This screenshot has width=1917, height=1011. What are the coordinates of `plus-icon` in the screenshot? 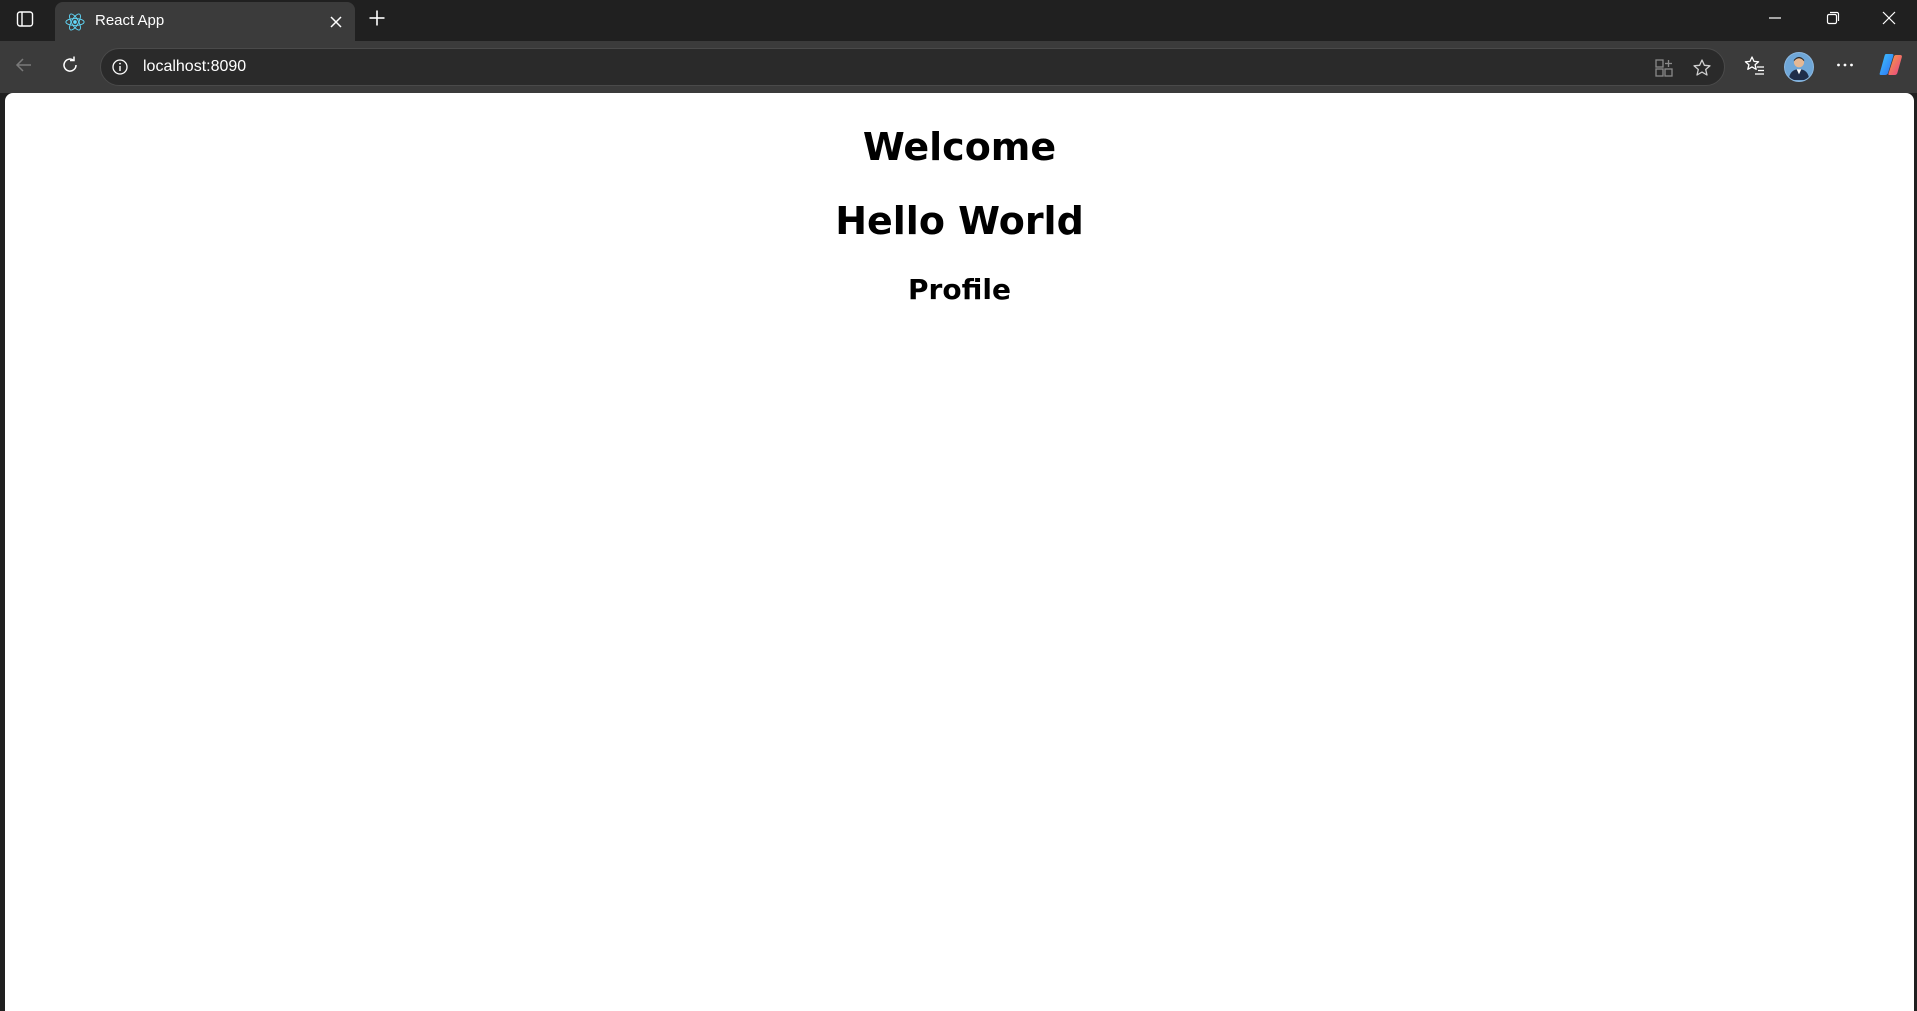 It's located at (377, 20).